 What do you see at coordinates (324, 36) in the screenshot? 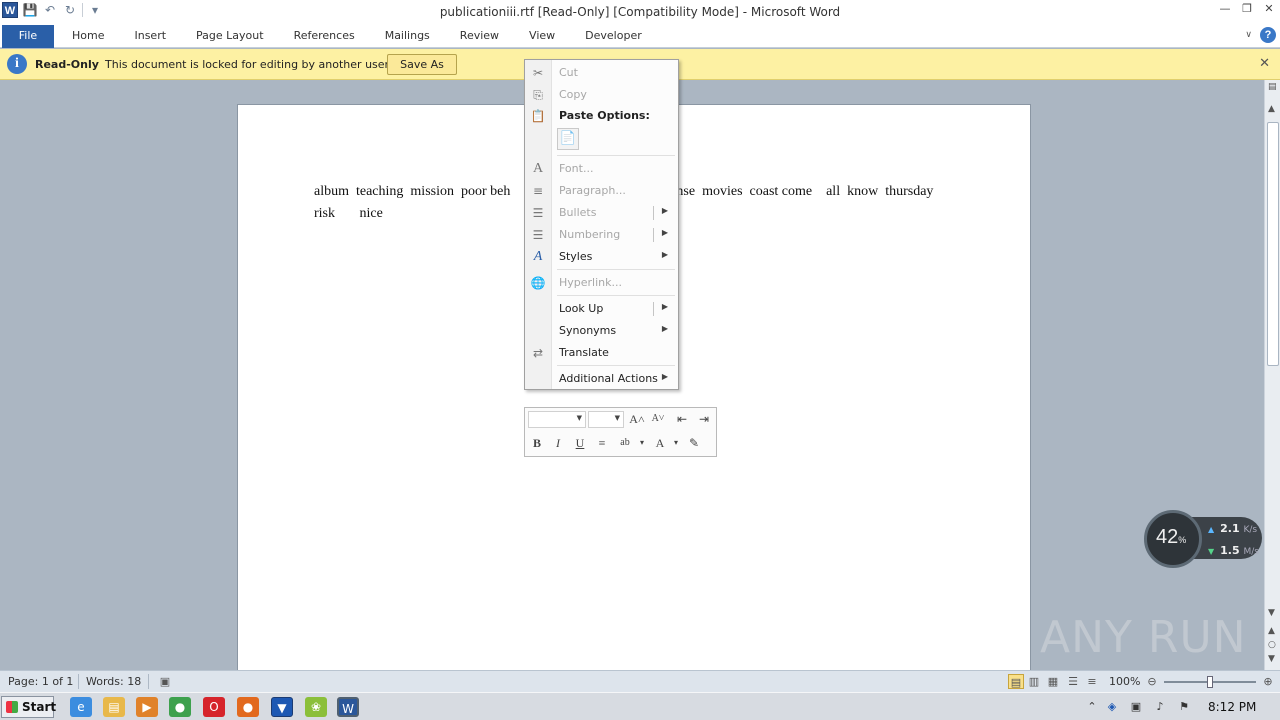
I see `tab-references: References` at bounding box center [324, 36].